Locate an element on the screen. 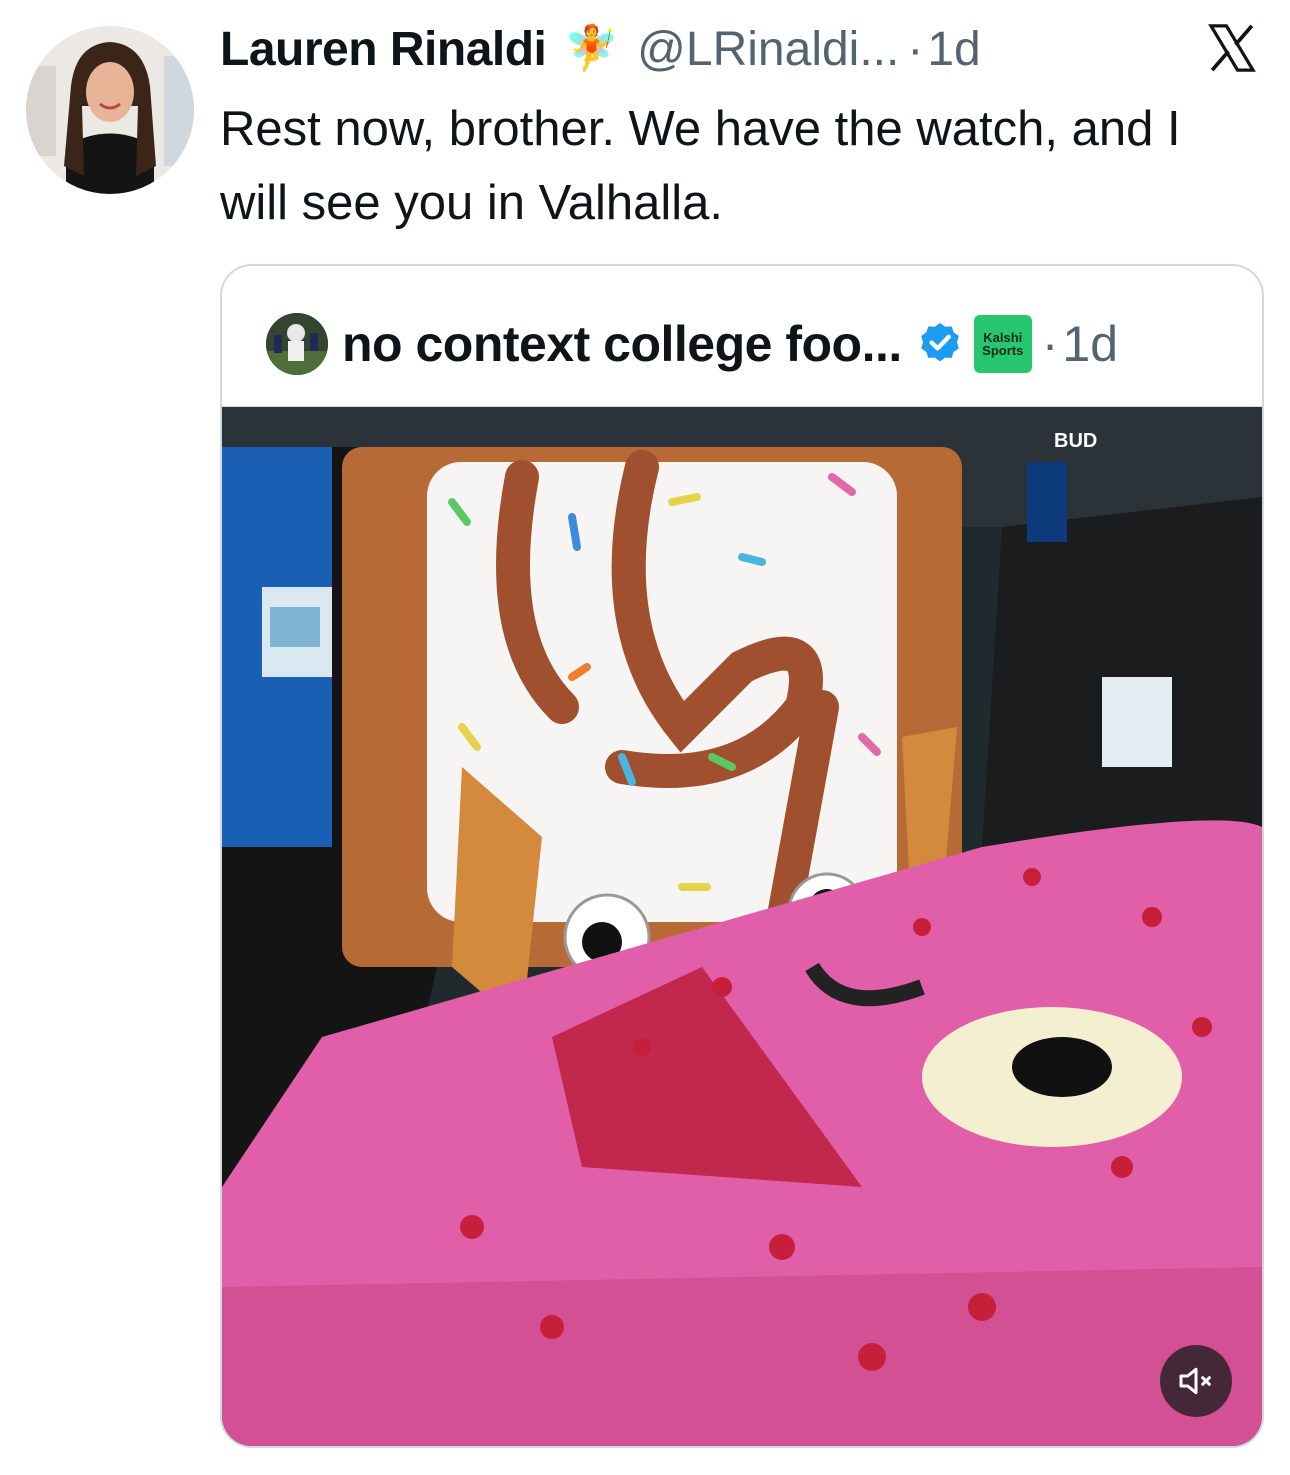 This screenshot has width=1290, height=1475. x-logo-icon is located at coordinates (1232, 48).